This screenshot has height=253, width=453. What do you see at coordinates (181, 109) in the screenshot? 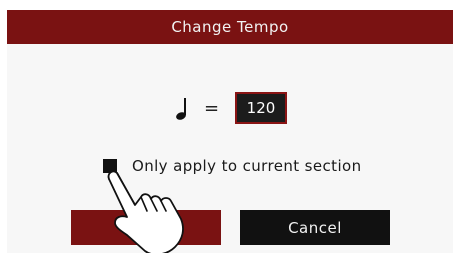
I see `quarter-note-icon` at bounding box center [181, 109].